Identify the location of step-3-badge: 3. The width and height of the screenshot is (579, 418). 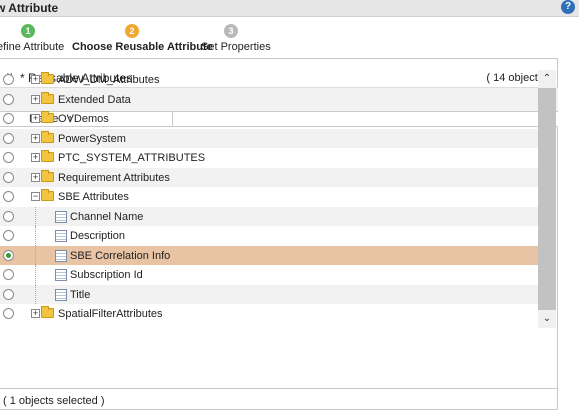
(231, 31).